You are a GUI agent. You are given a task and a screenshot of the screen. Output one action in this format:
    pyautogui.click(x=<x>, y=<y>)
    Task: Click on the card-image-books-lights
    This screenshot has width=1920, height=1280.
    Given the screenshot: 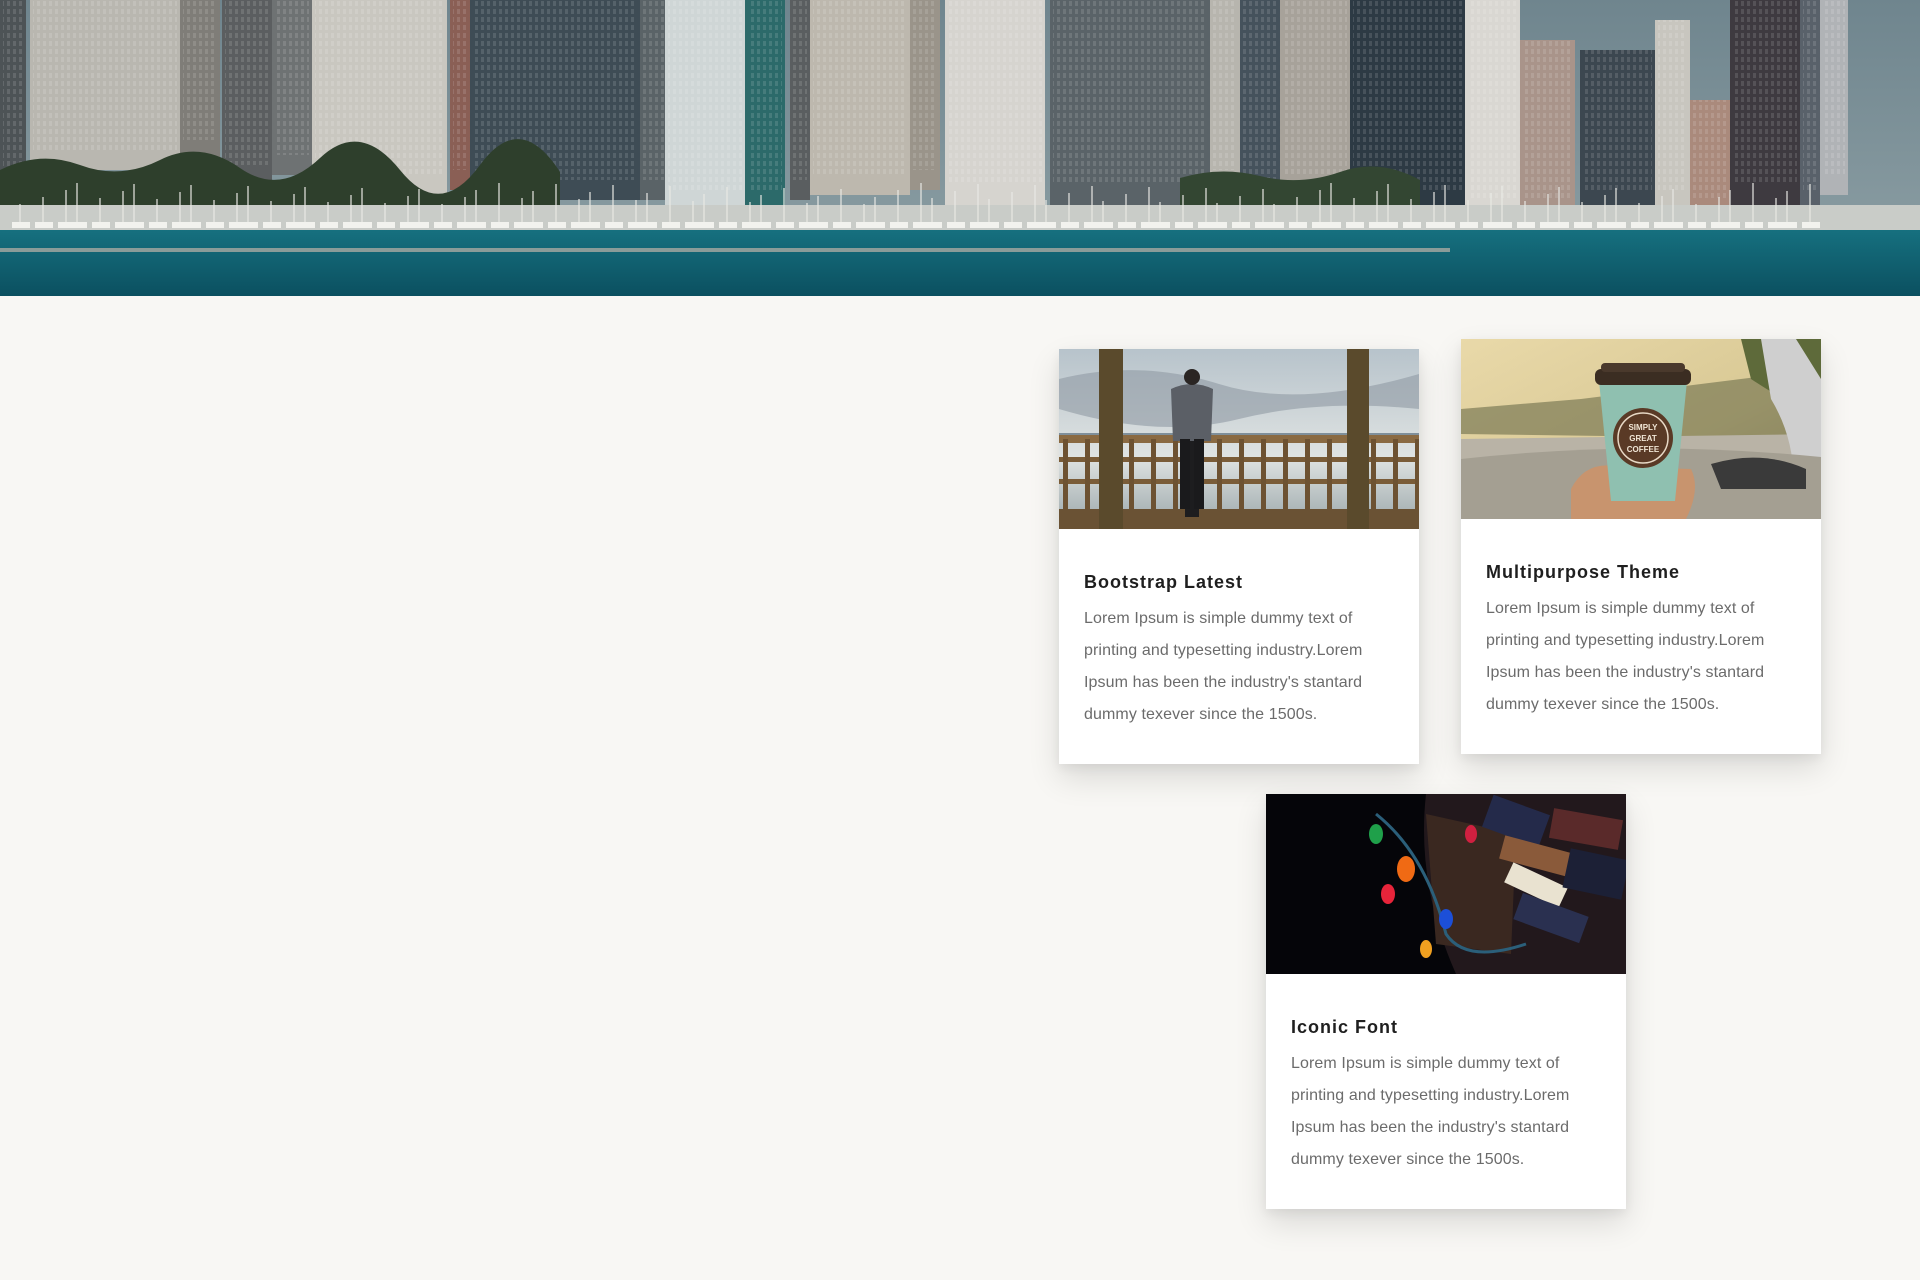 What is the action you would take?
    pyautogui.click(x=1446, y=884)
    